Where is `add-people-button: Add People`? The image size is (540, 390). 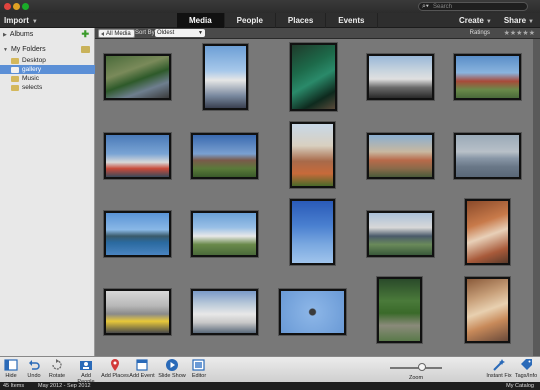
add-people-button: Add People is located at coordinates (86, 371).